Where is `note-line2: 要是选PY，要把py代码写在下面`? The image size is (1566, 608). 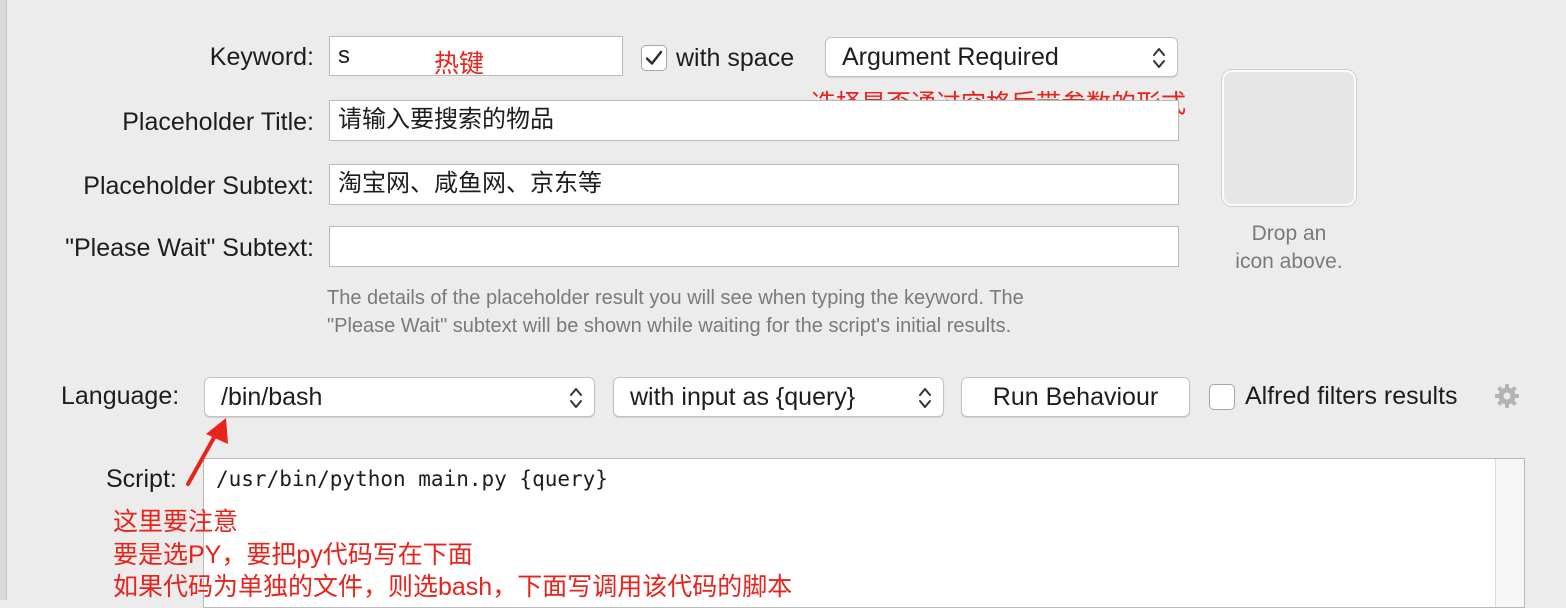
note-line2: 要是选PY，要把py代码写在下面 is located at coordinates (293, 555).